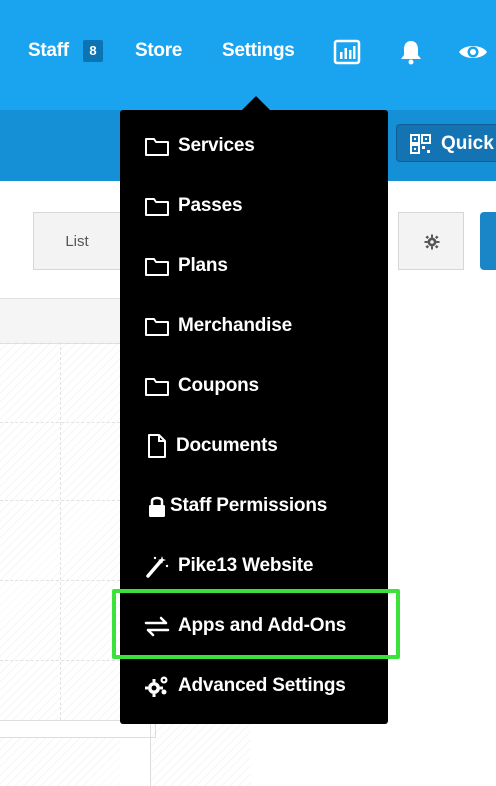 The image size is (496, 786). Describe the element at coordinates (347, 52) in the screenshot. I see `reports-icon` at that location.